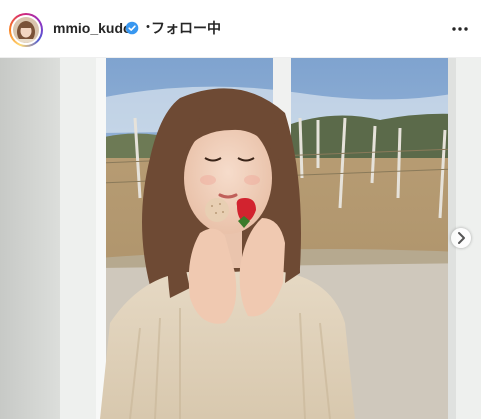  I want to click on avatar, so click(26, 30).